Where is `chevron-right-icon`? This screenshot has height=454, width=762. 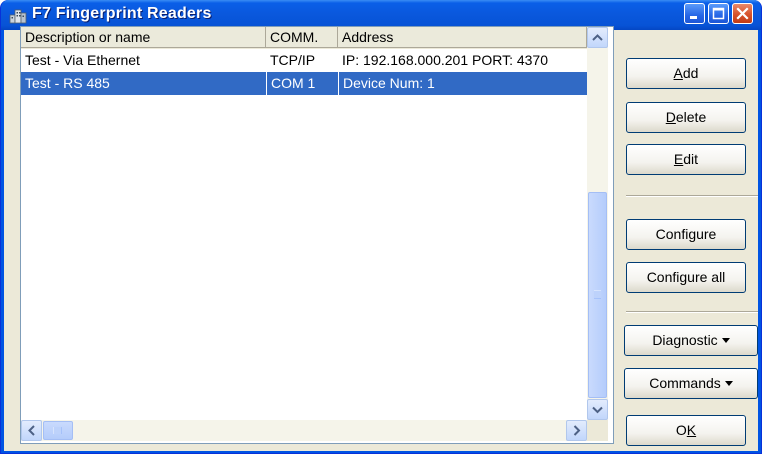 chevron-right-icon is located at coordinates (577, 430).